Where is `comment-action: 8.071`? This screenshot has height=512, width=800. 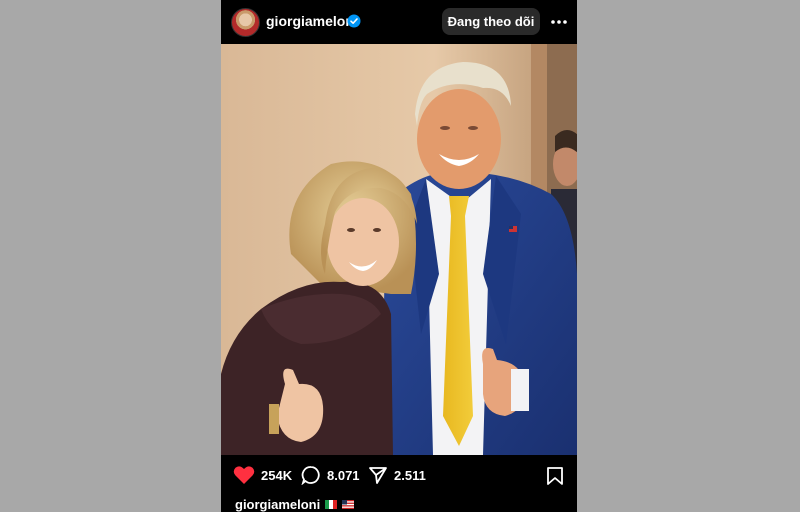
comment-action: 8.071 is located at coordinates (330, 475).